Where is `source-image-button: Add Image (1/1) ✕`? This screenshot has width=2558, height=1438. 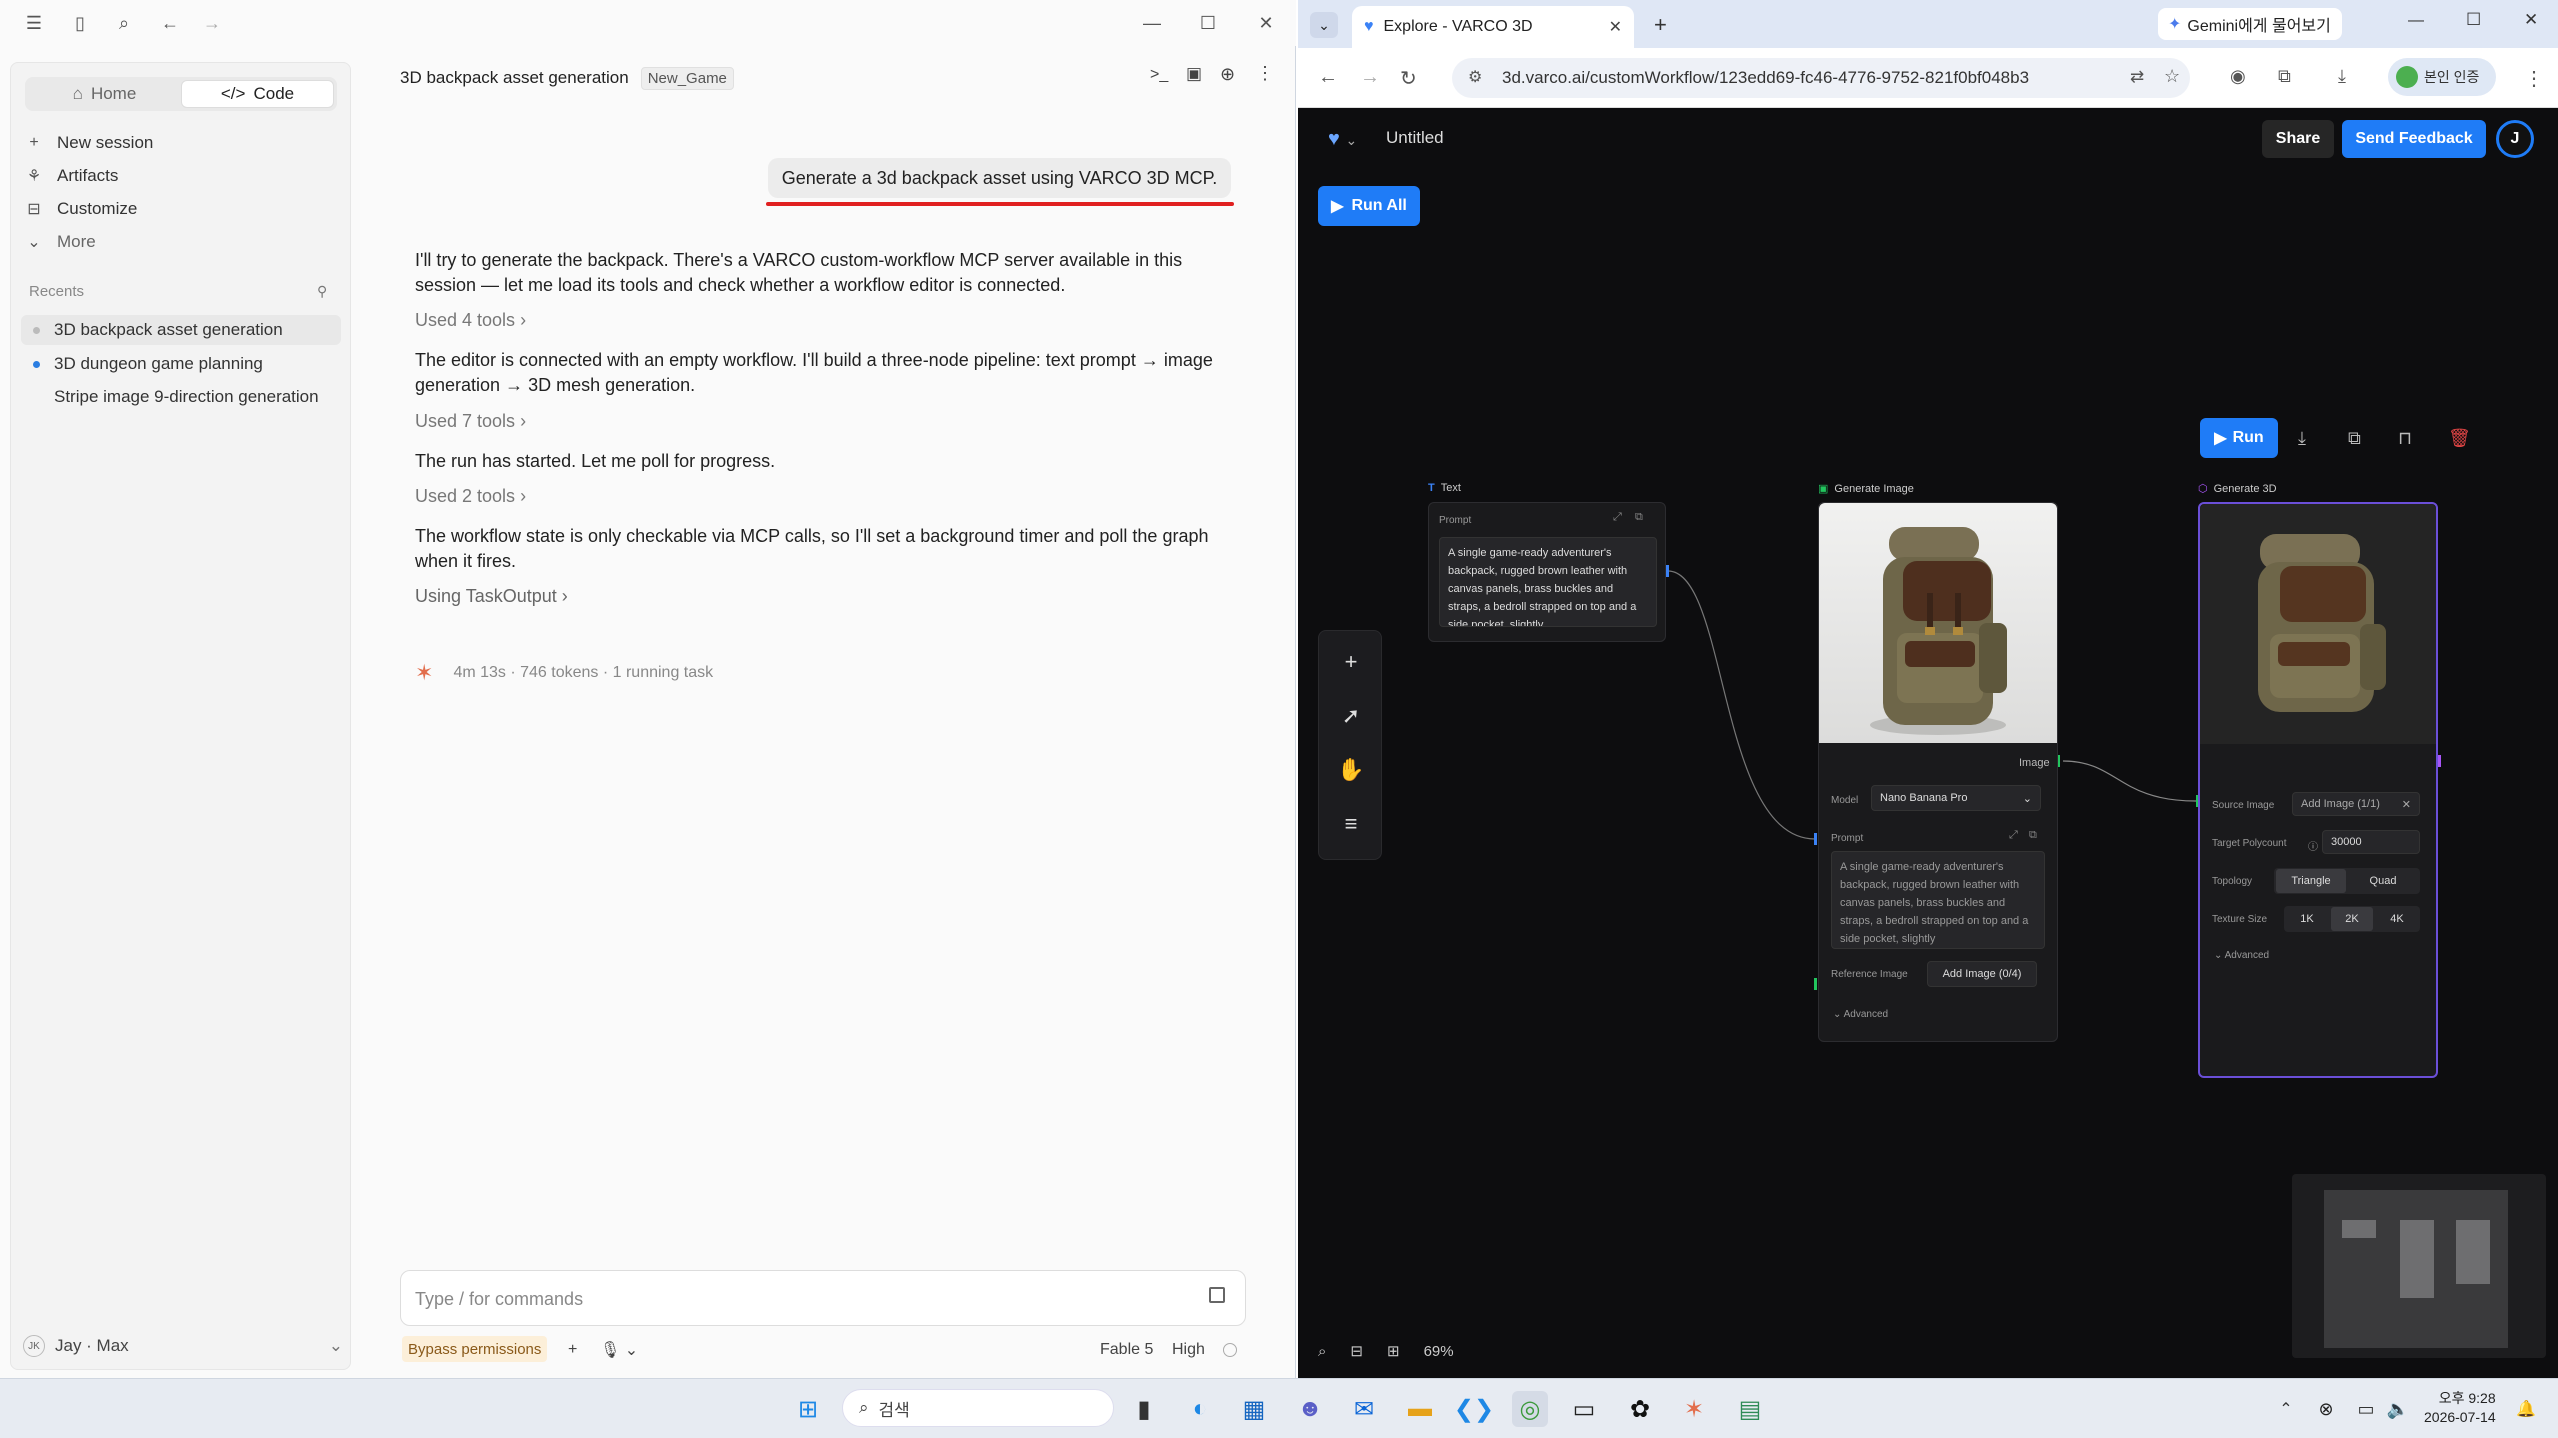
source-image-button: Add Image (1/1) ✕ is located at coordinates (2356, 804).